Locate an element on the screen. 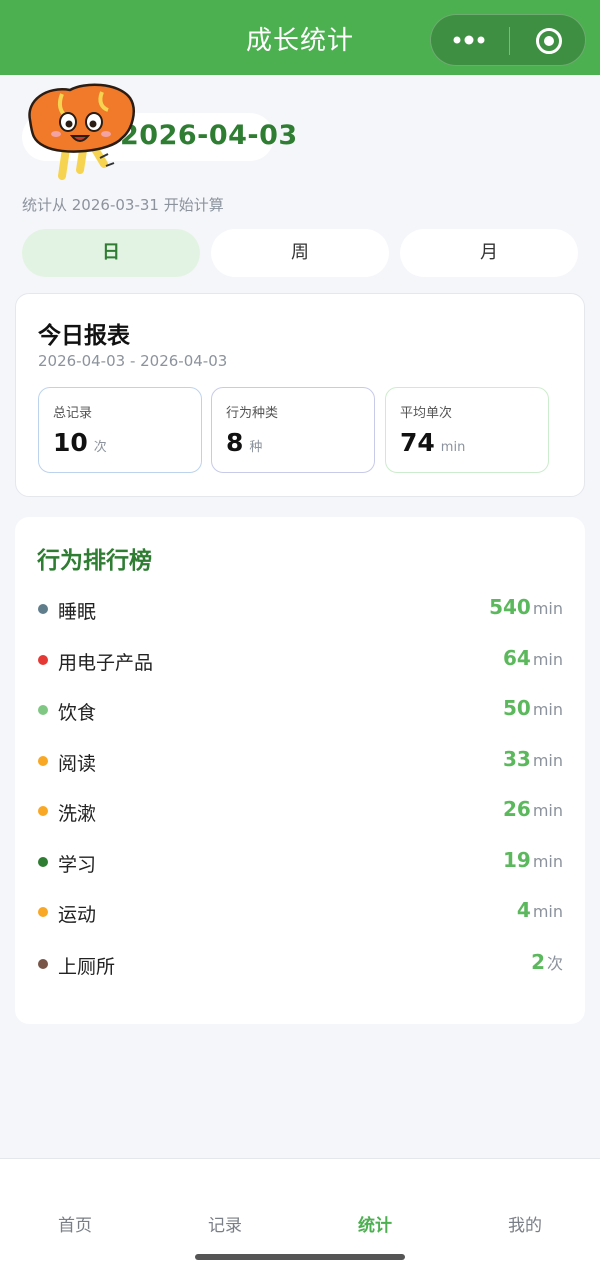  mini-program-capsule is located at coordinates (508, 40).